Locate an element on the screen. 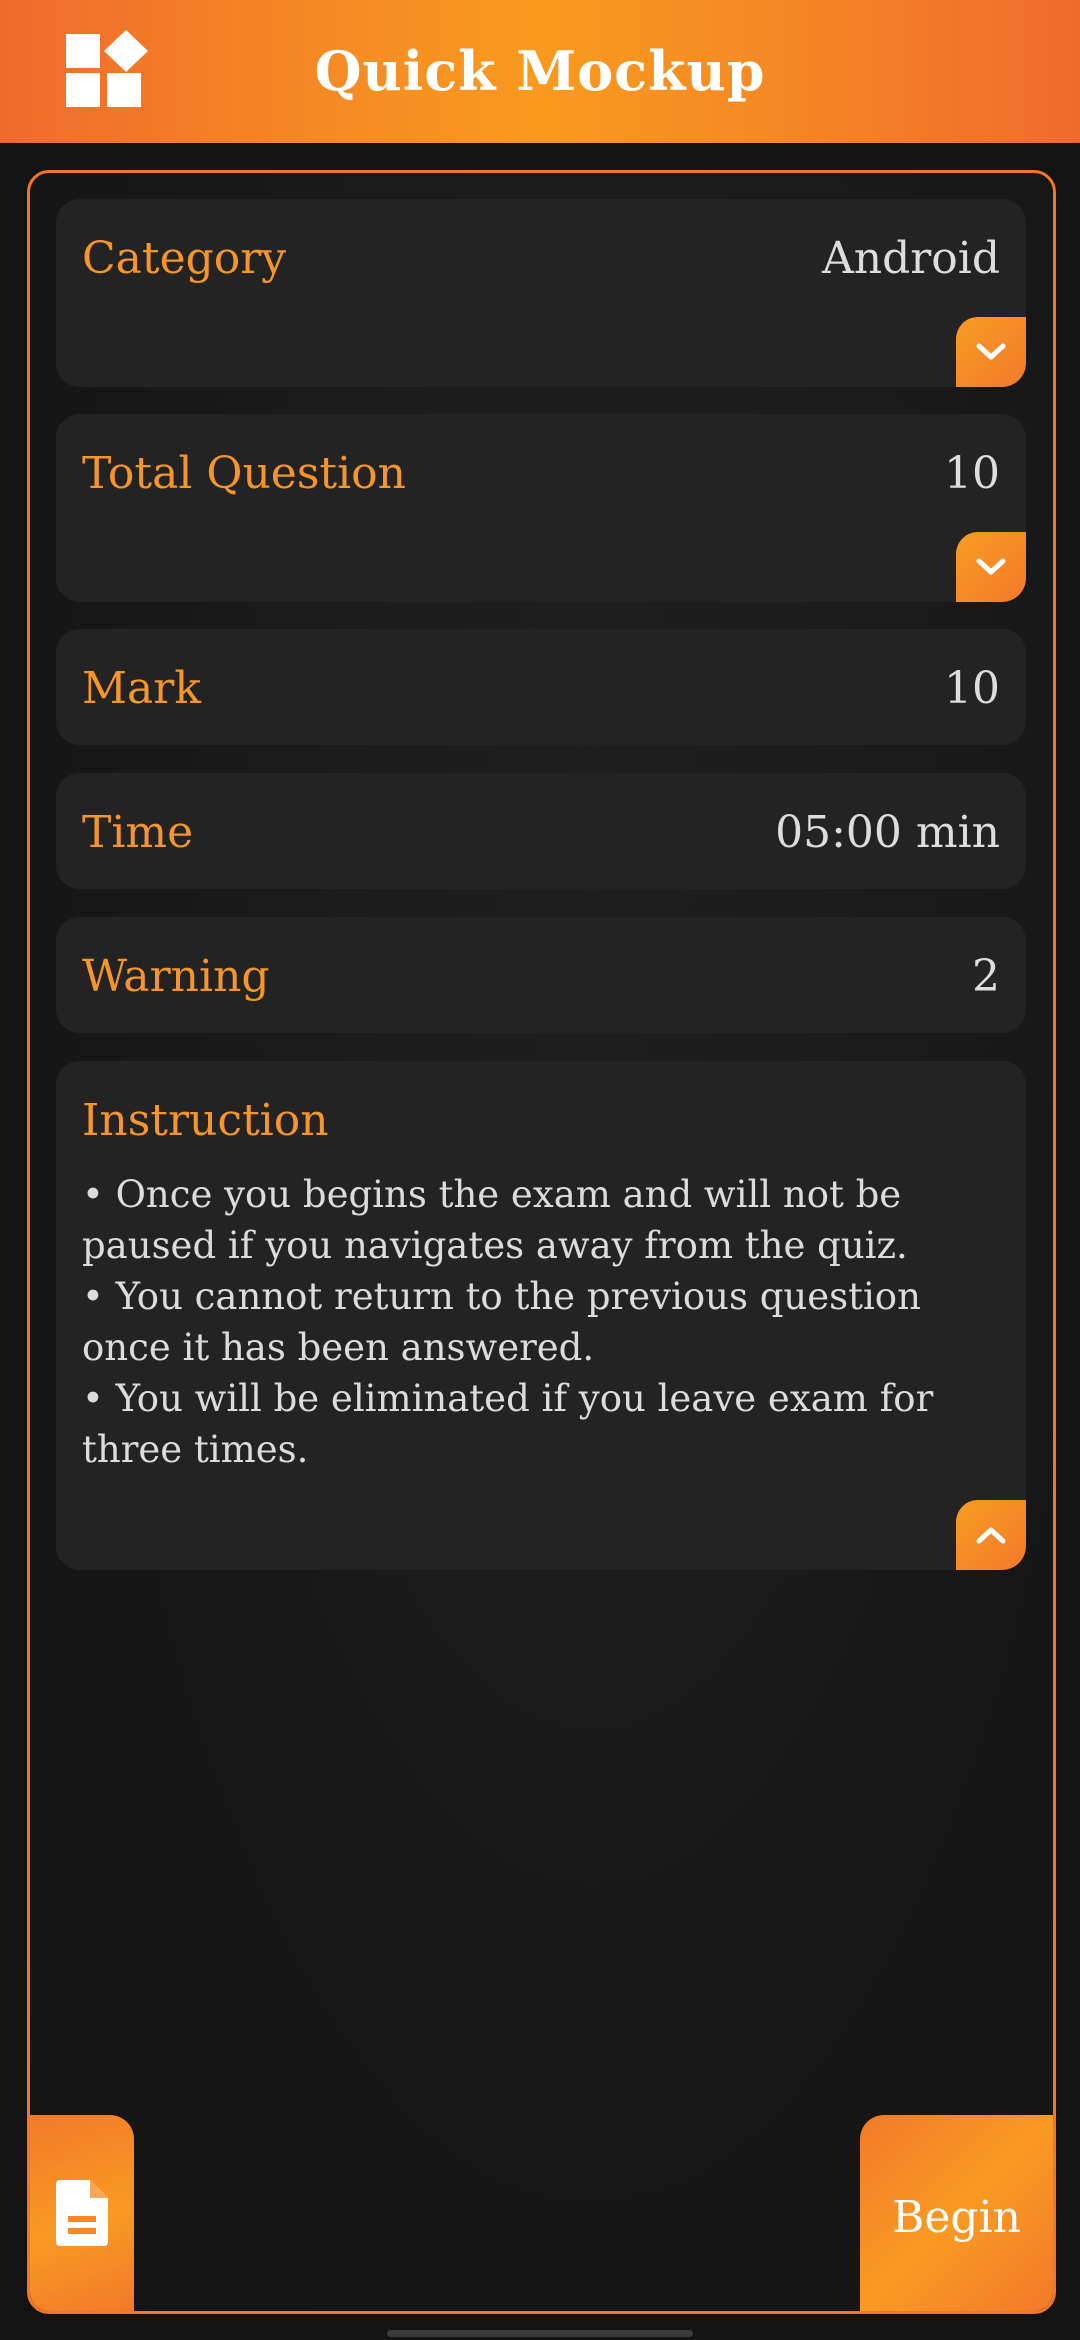  chevron-up-icon is located at coordinates (991, 1535).